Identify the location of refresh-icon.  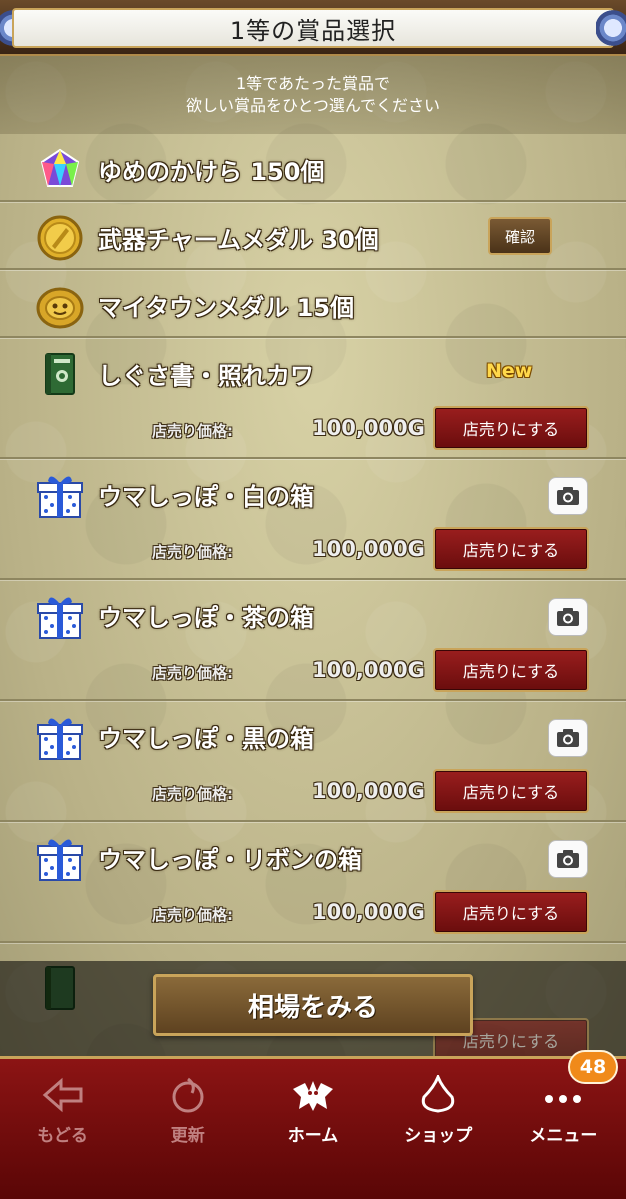
(188, 1095).